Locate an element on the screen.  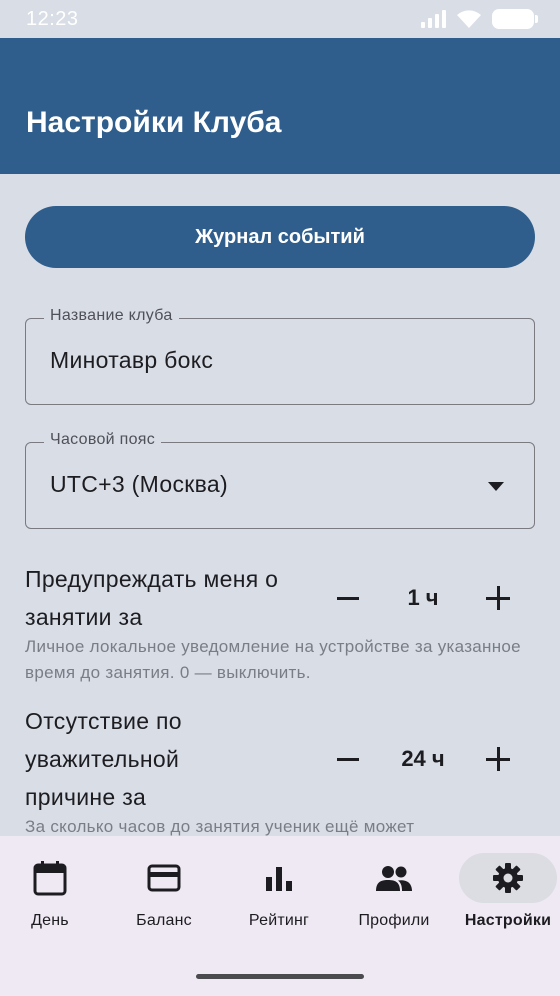
absence-decrease-button is located at coordinates (348, 759).